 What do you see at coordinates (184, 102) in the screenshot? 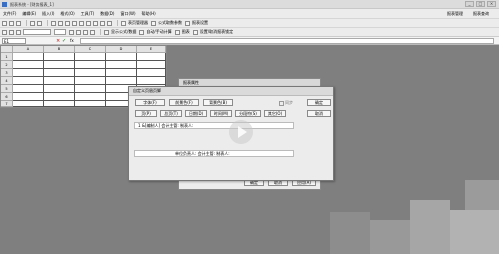
I see `foreground-color-button: 前景色(F)` at bounding box center [184, 102].